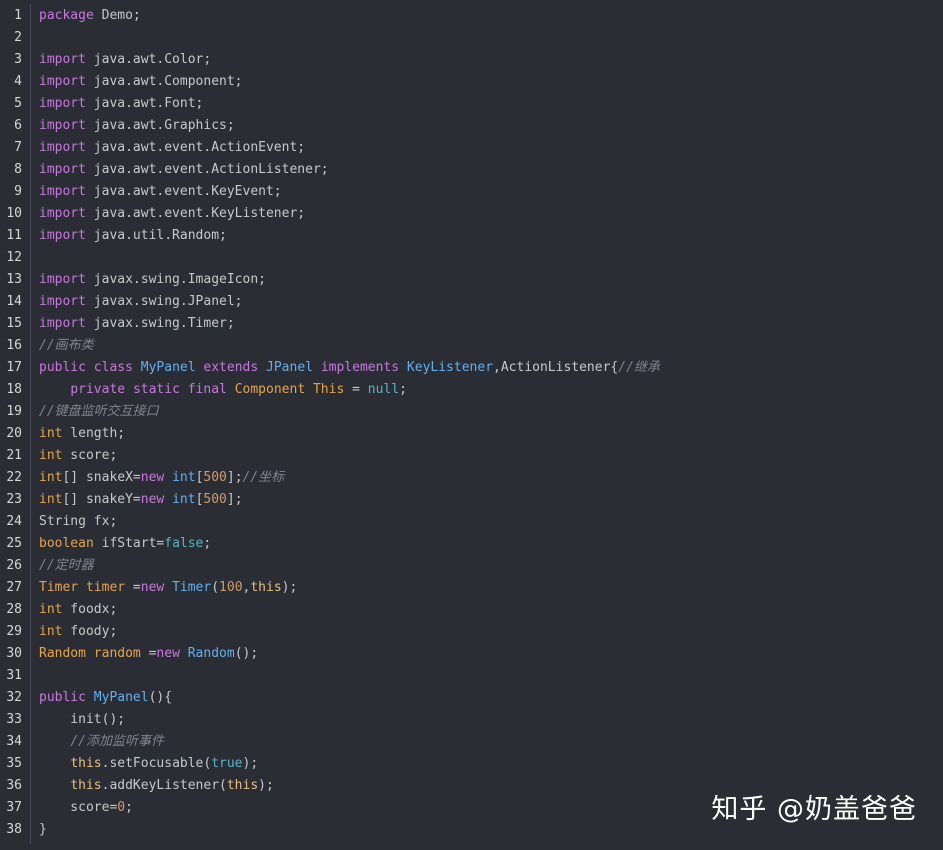  I want to click on code-token: new, so click(152, 499).